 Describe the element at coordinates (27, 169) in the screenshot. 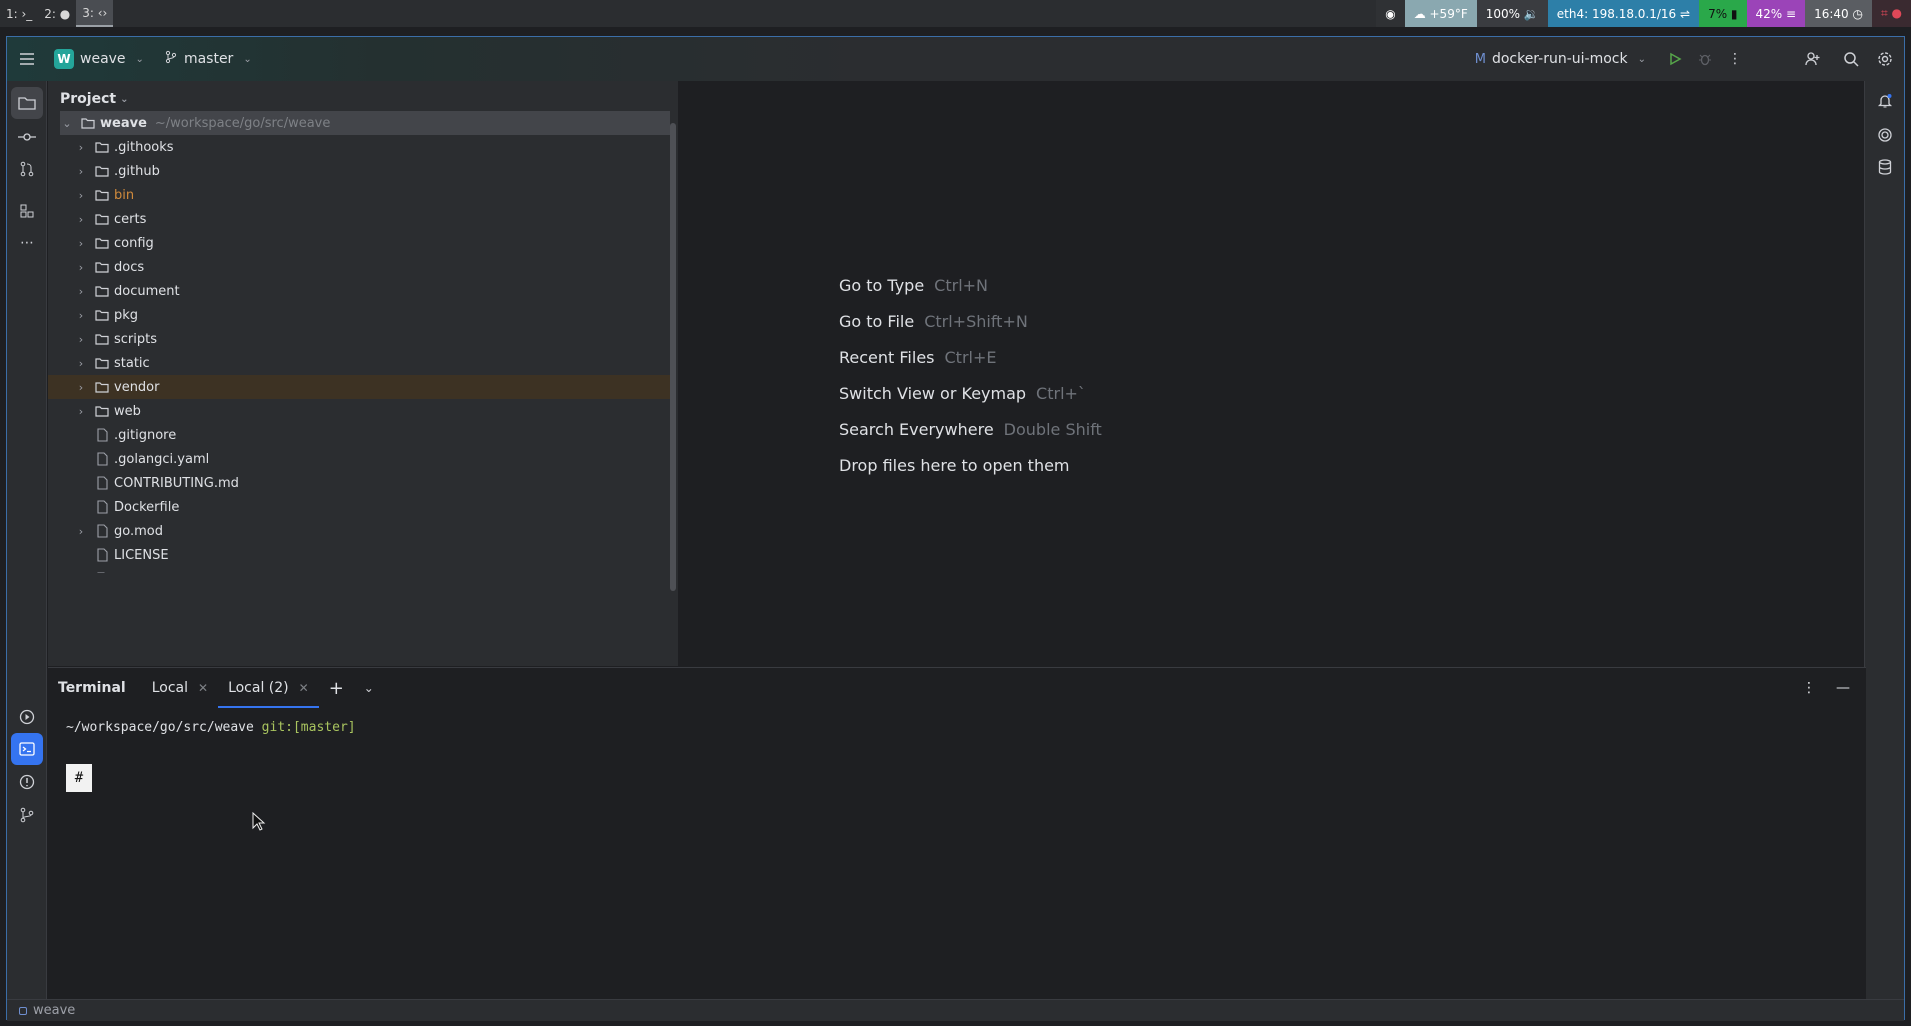

I see `pull-requests-icon` at that location.